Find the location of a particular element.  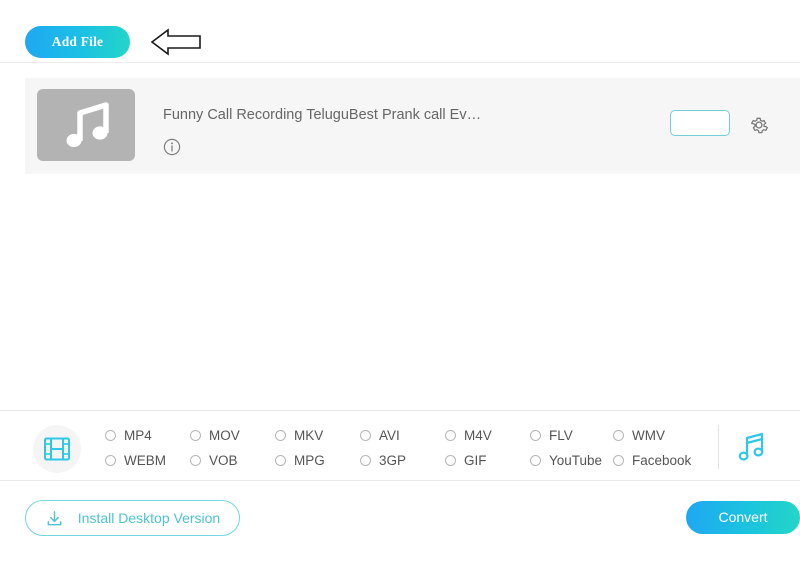

format-label: 3GP is located at coordinates (393, 460).